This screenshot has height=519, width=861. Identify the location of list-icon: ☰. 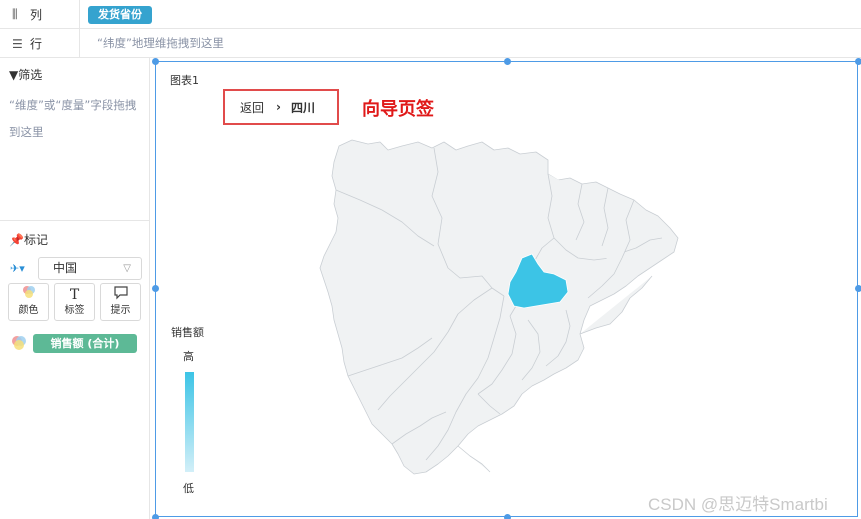
(17, 43).